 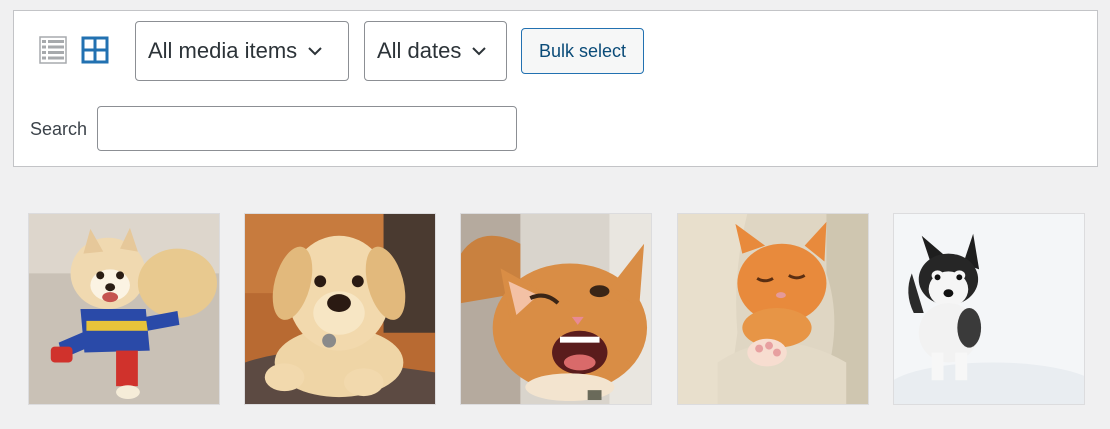 I want to click on labrador-puppy-image, so click(x=340, y=309).